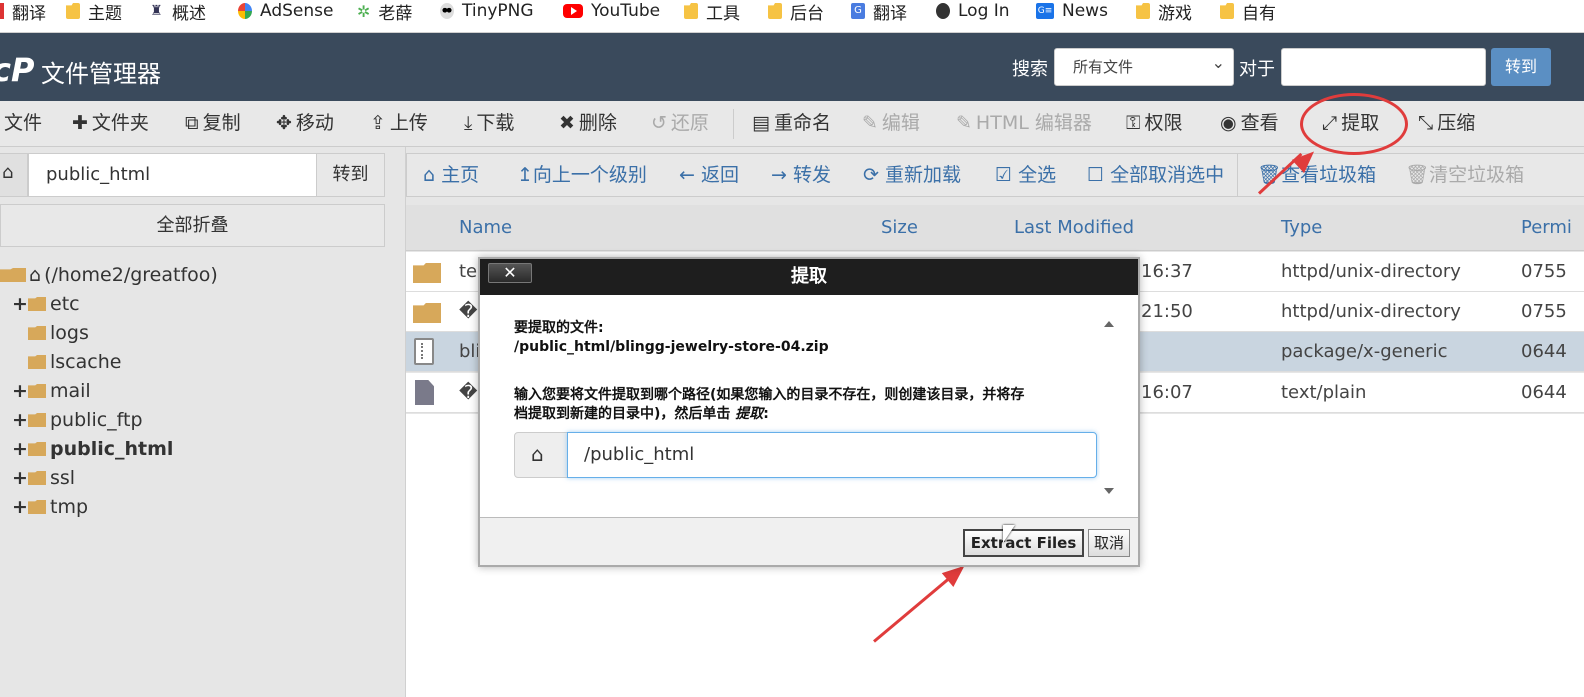 This screenshot has height=697, width=1584. I want to click on tree-item-home: ⌂ (/home2/greatfoo), so click(109, 275).